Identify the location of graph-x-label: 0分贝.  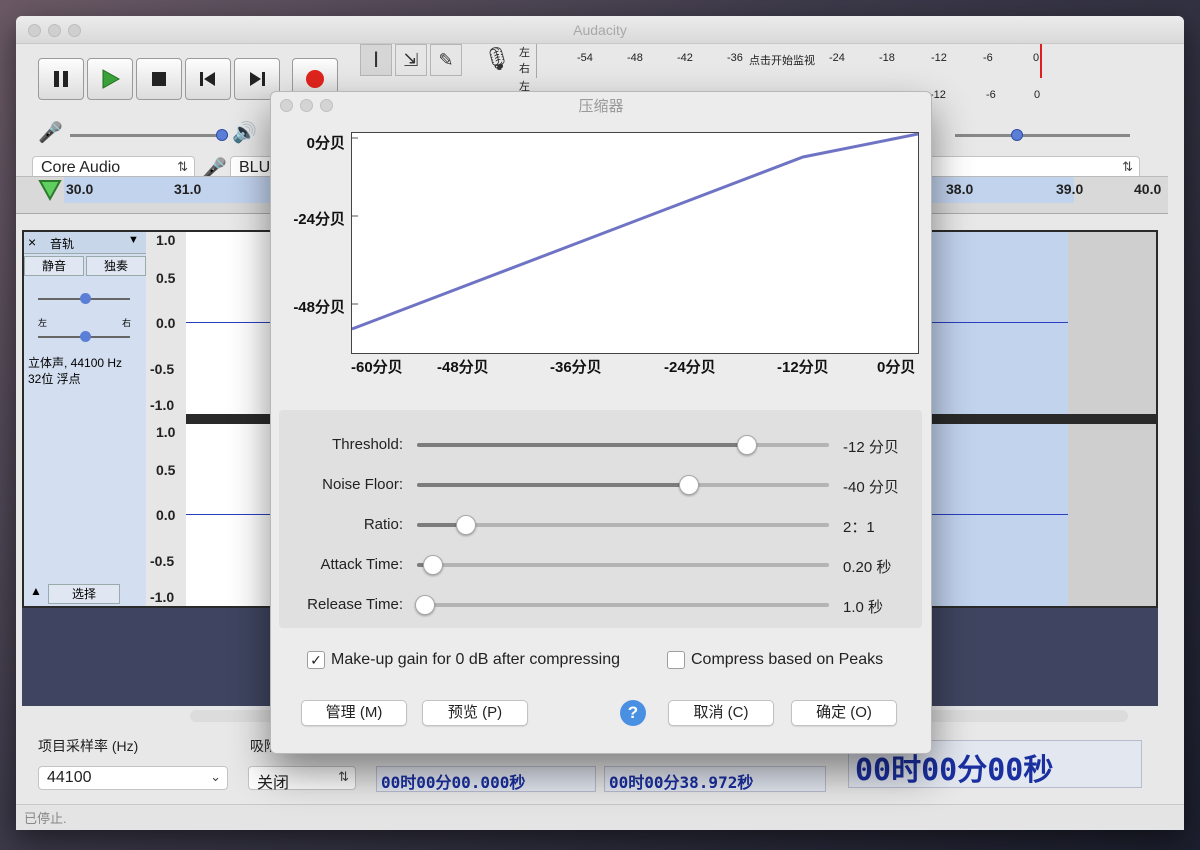
(896, 367).